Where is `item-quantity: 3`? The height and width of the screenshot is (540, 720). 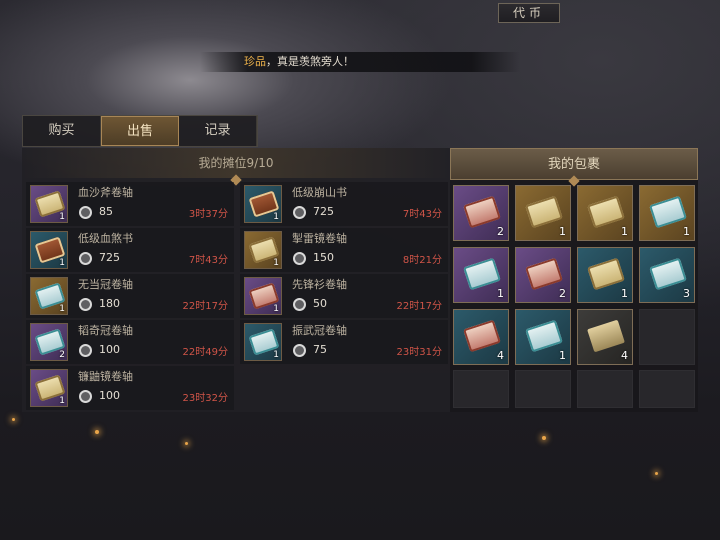
item-quantity: 3 is located at coordinates (686, 293).